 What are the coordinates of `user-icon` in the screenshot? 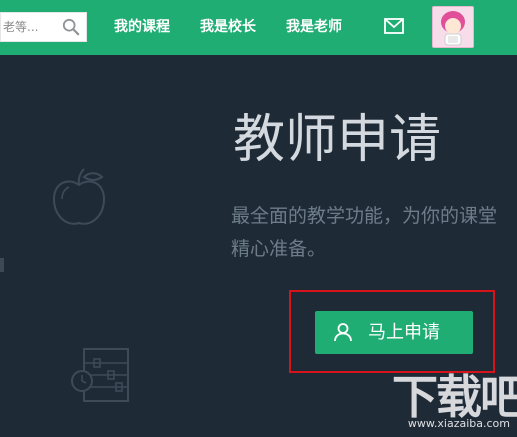 It's located at (343, 332).